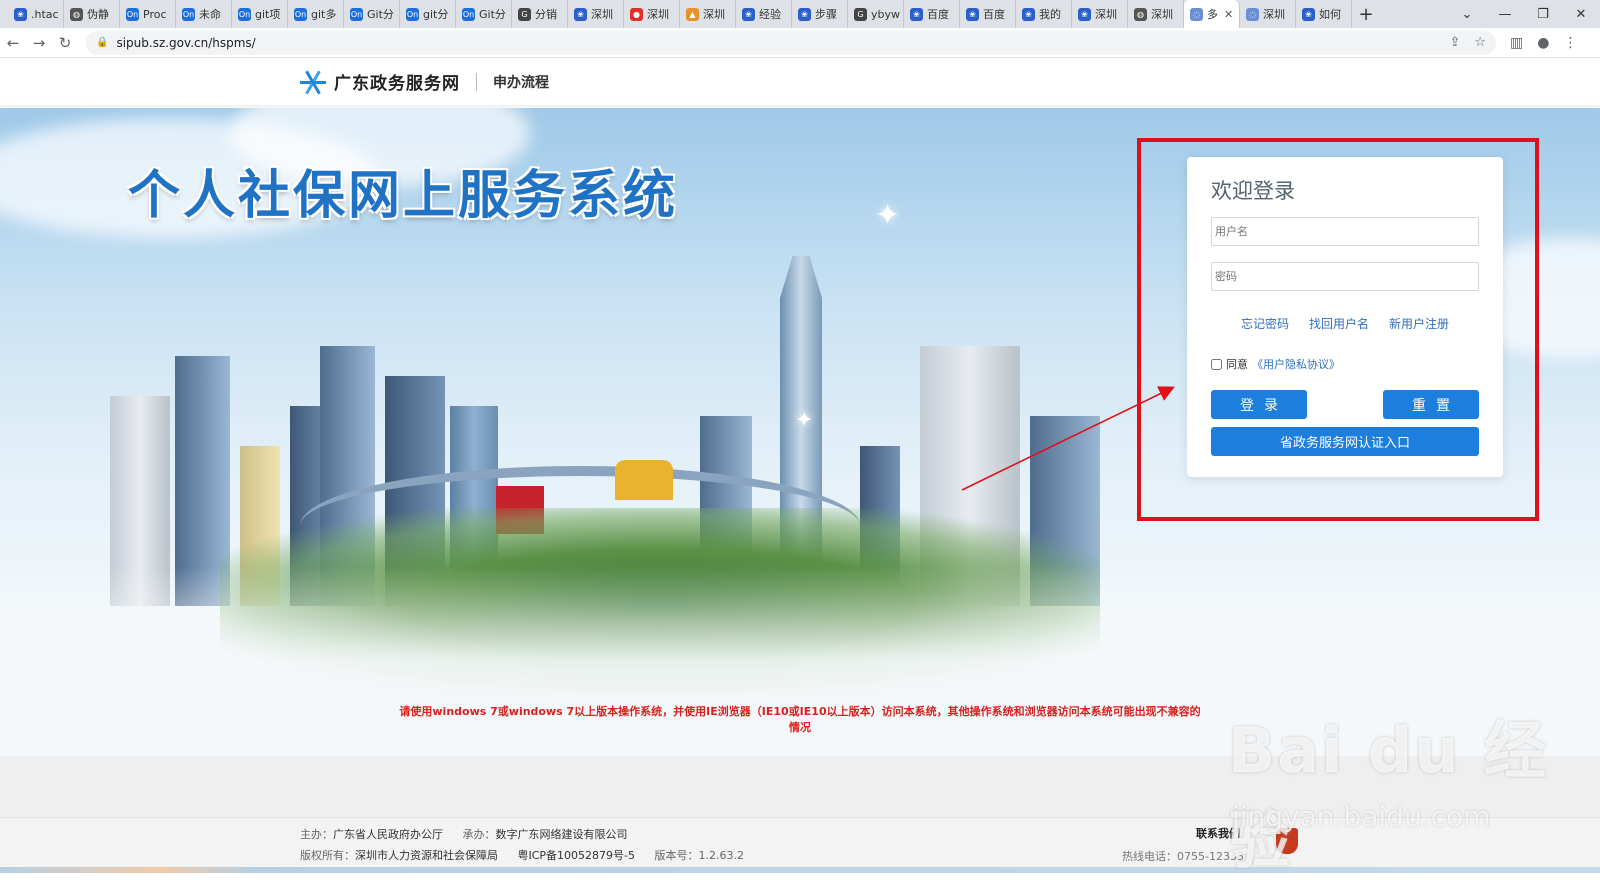 This screenshot has height=880, width=1600. I want to click on copyright-owner: 深圳市人力资源和社会保障局, so click(426, 855).